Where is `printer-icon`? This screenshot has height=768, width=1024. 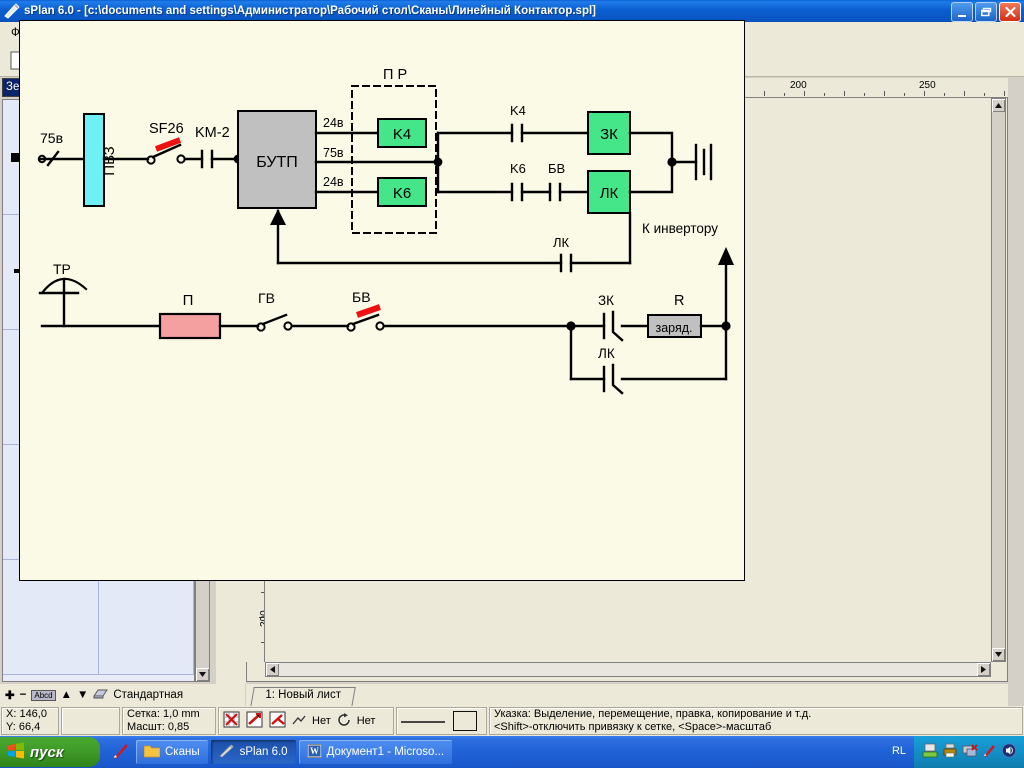
printer-icon is located at coordinates (950, 752).